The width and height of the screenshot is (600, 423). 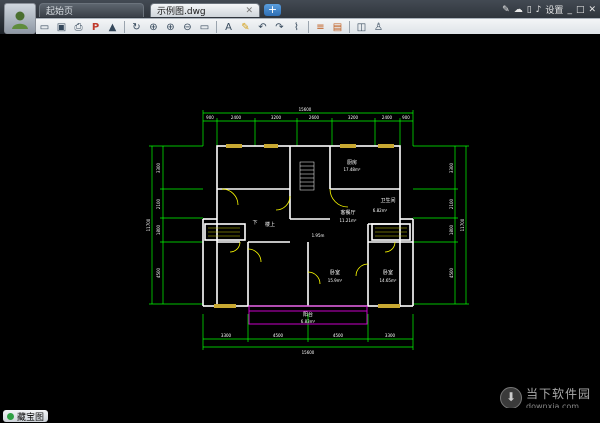 What do you see at coordinates (91, 10) in the screenshot?
I see `tab-start-page: 起始页` at bounding box center [91, 10].